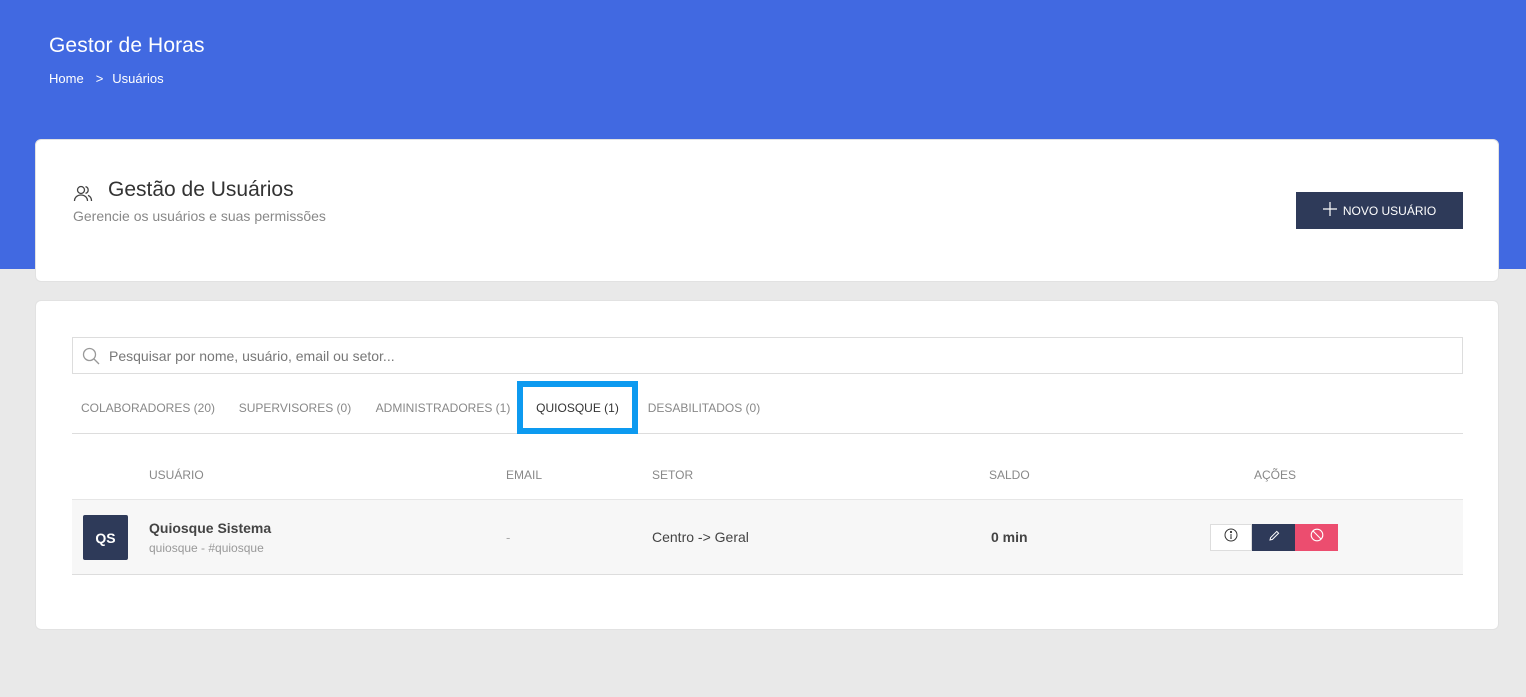  Describe the element at coordinates (508, 537) in the screenshot. I see `user-email: -` at that location.